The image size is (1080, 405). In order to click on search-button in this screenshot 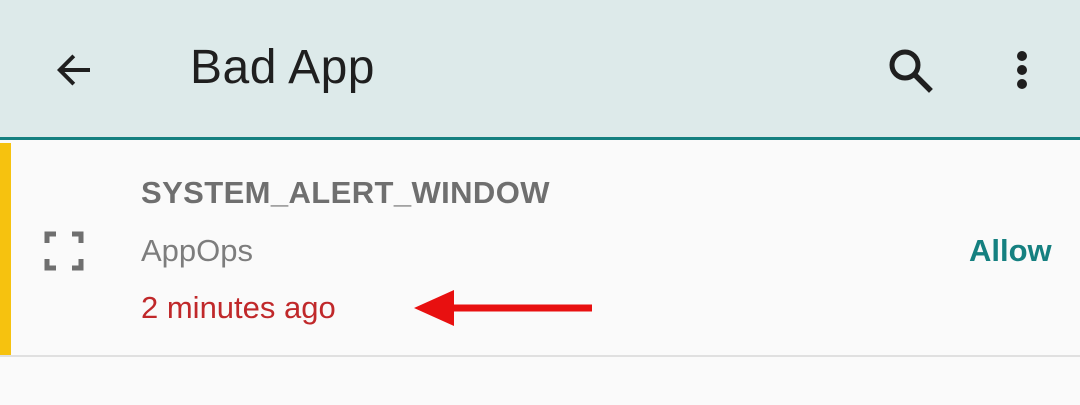, I will do `click(910, 70)`.